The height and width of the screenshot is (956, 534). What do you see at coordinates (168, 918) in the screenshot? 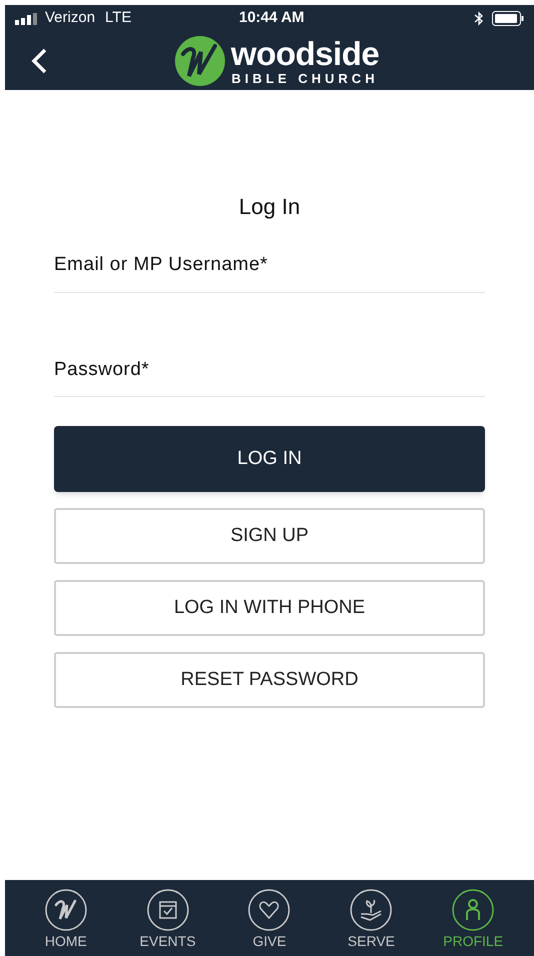
I see `tab-button: EVENTS` at bounding box center [168, 918].